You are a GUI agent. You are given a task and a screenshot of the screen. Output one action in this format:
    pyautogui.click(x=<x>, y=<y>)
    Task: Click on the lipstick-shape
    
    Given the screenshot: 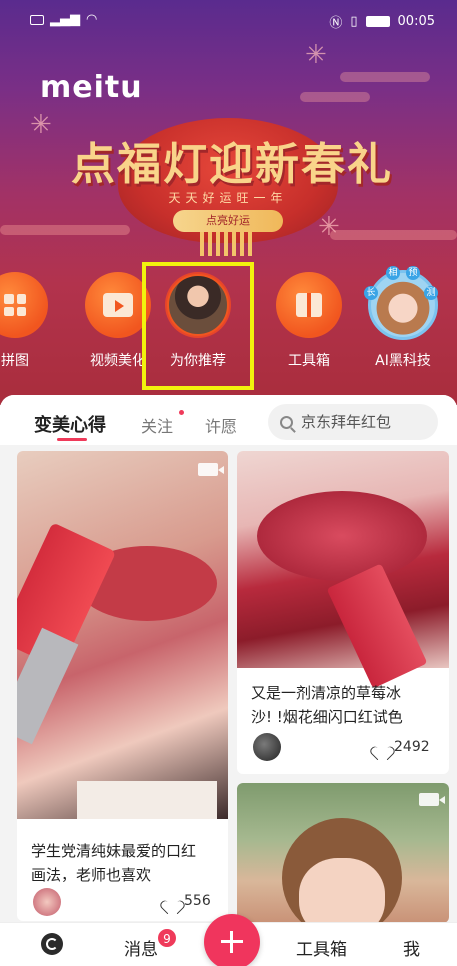 What is the action you would take?
    pyautogui.click(x=377, y=626)
    